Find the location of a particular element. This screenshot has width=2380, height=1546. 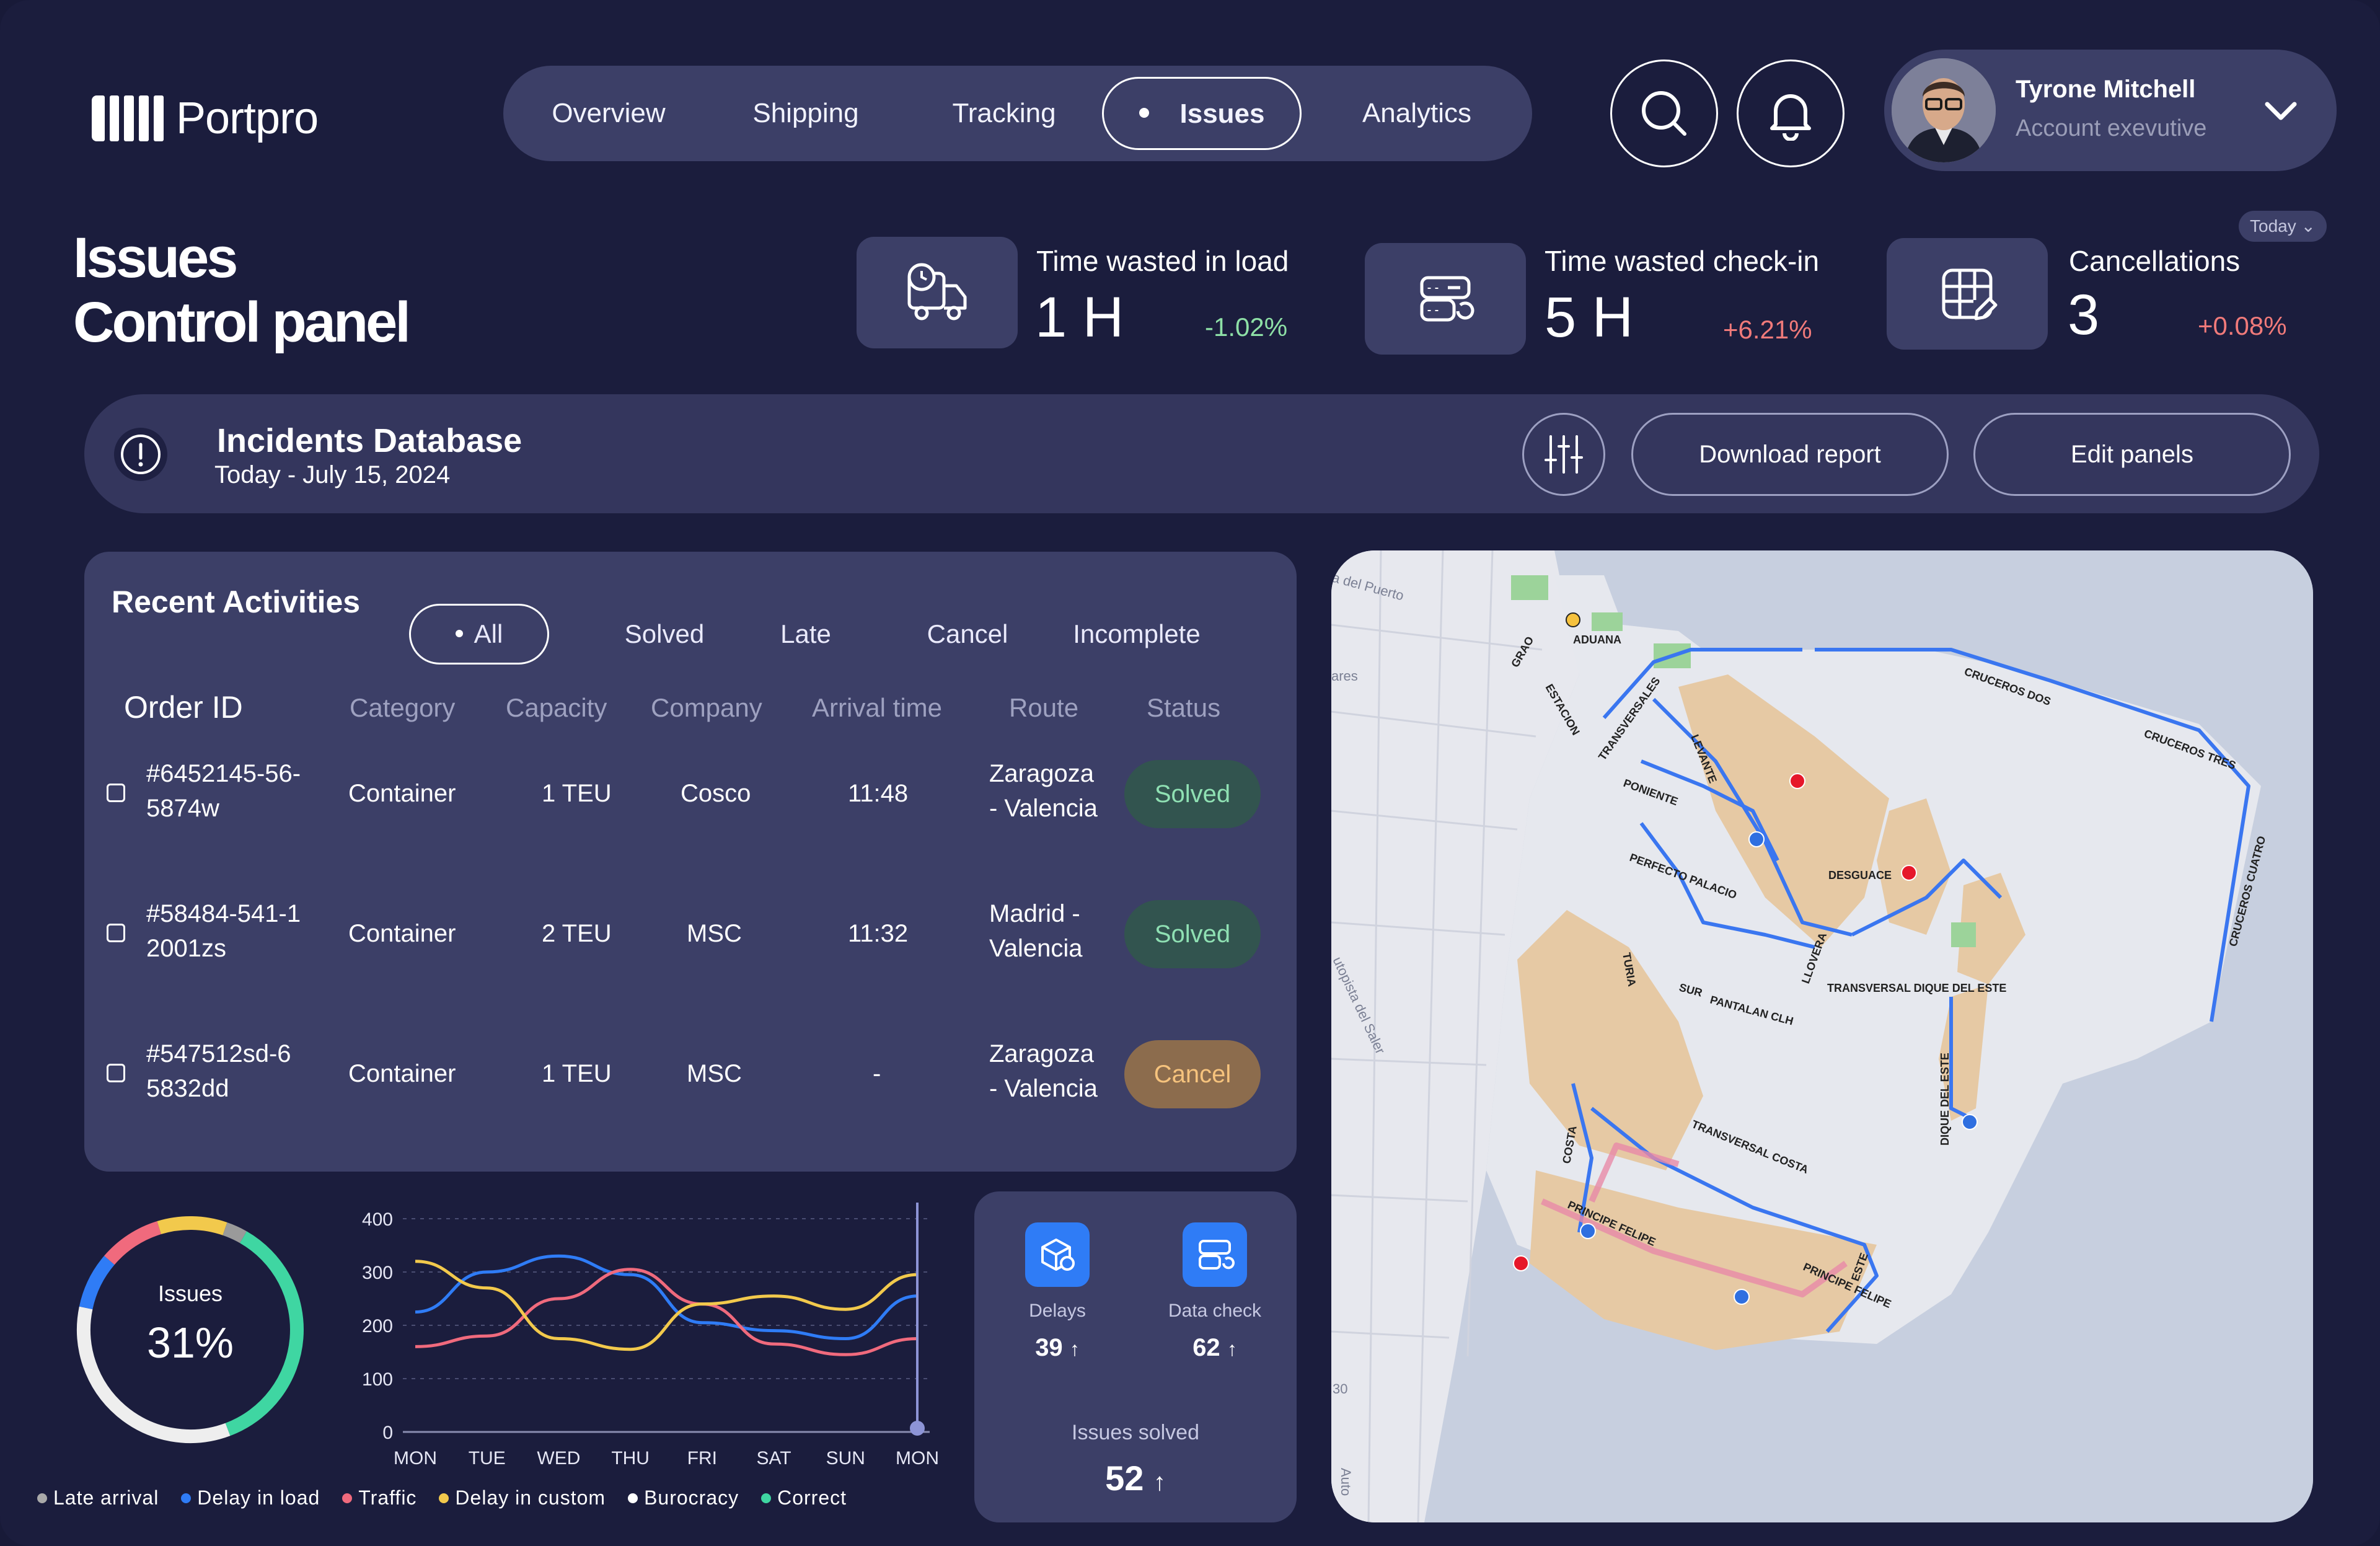

legend-label: Delay in load is located at coordinates (258, 1498).